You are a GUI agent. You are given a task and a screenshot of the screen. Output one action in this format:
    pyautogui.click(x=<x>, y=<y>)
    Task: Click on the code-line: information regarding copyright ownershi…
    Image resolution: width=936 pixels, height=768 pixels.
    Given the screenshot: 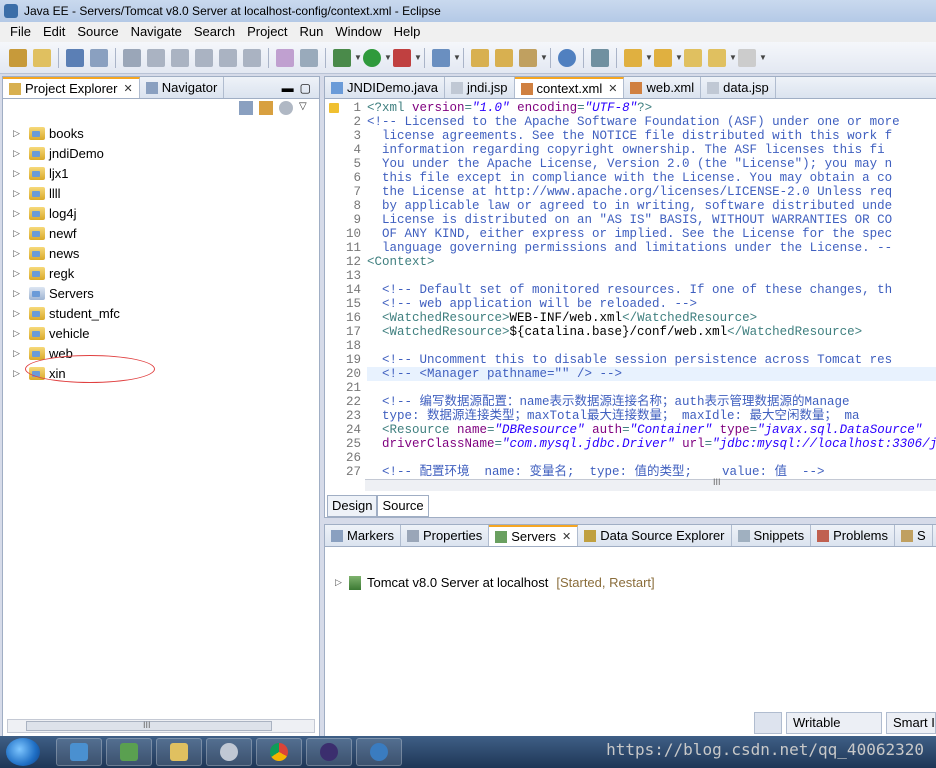 What is the action you would take?
    pyautogui.click(x=651, y=150)
    